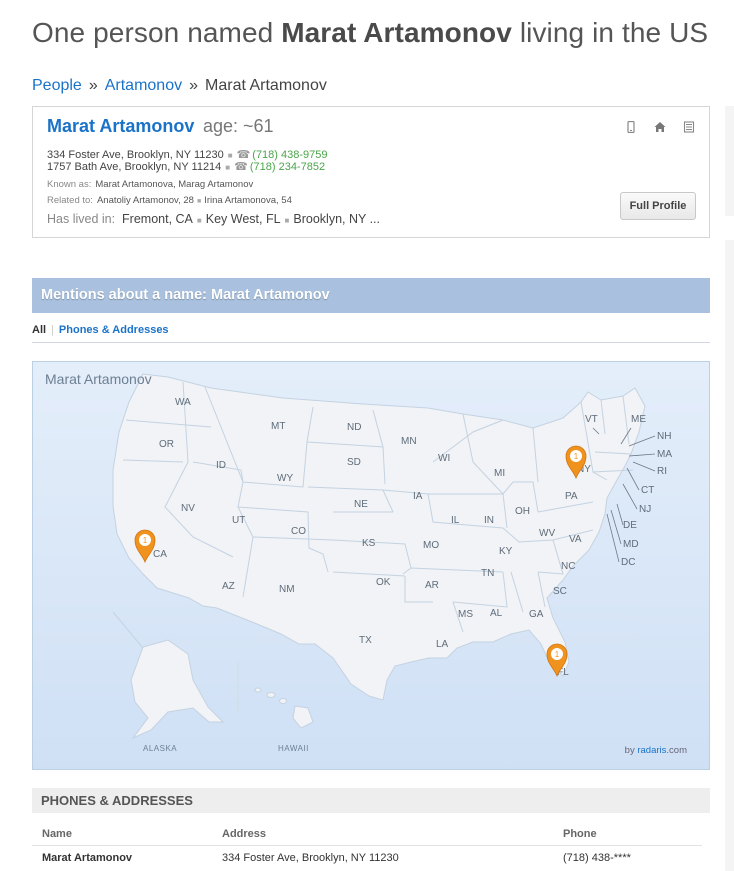 The height and width of the screenshot is (871, 734). Describe the element at coordinates (591, 419) in the screenshot. I see `state-label-vt: VT` at that location.